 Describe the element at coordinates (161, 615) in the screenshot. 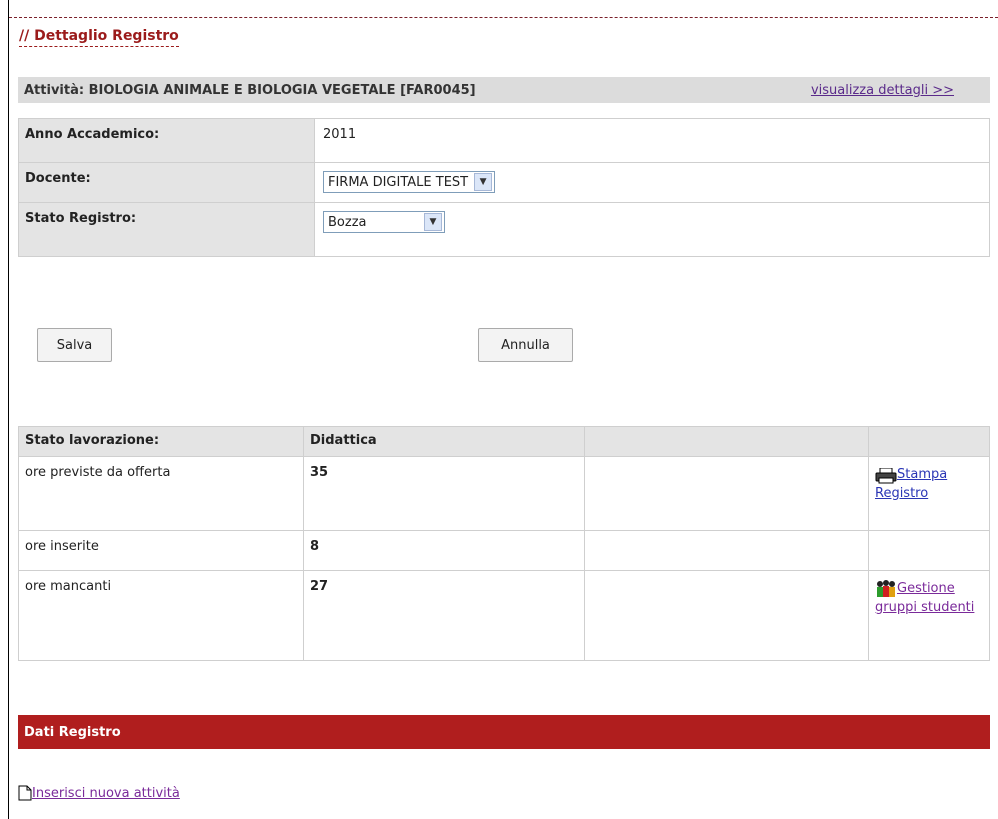

I see `row-label: ore mancanti` at that location.